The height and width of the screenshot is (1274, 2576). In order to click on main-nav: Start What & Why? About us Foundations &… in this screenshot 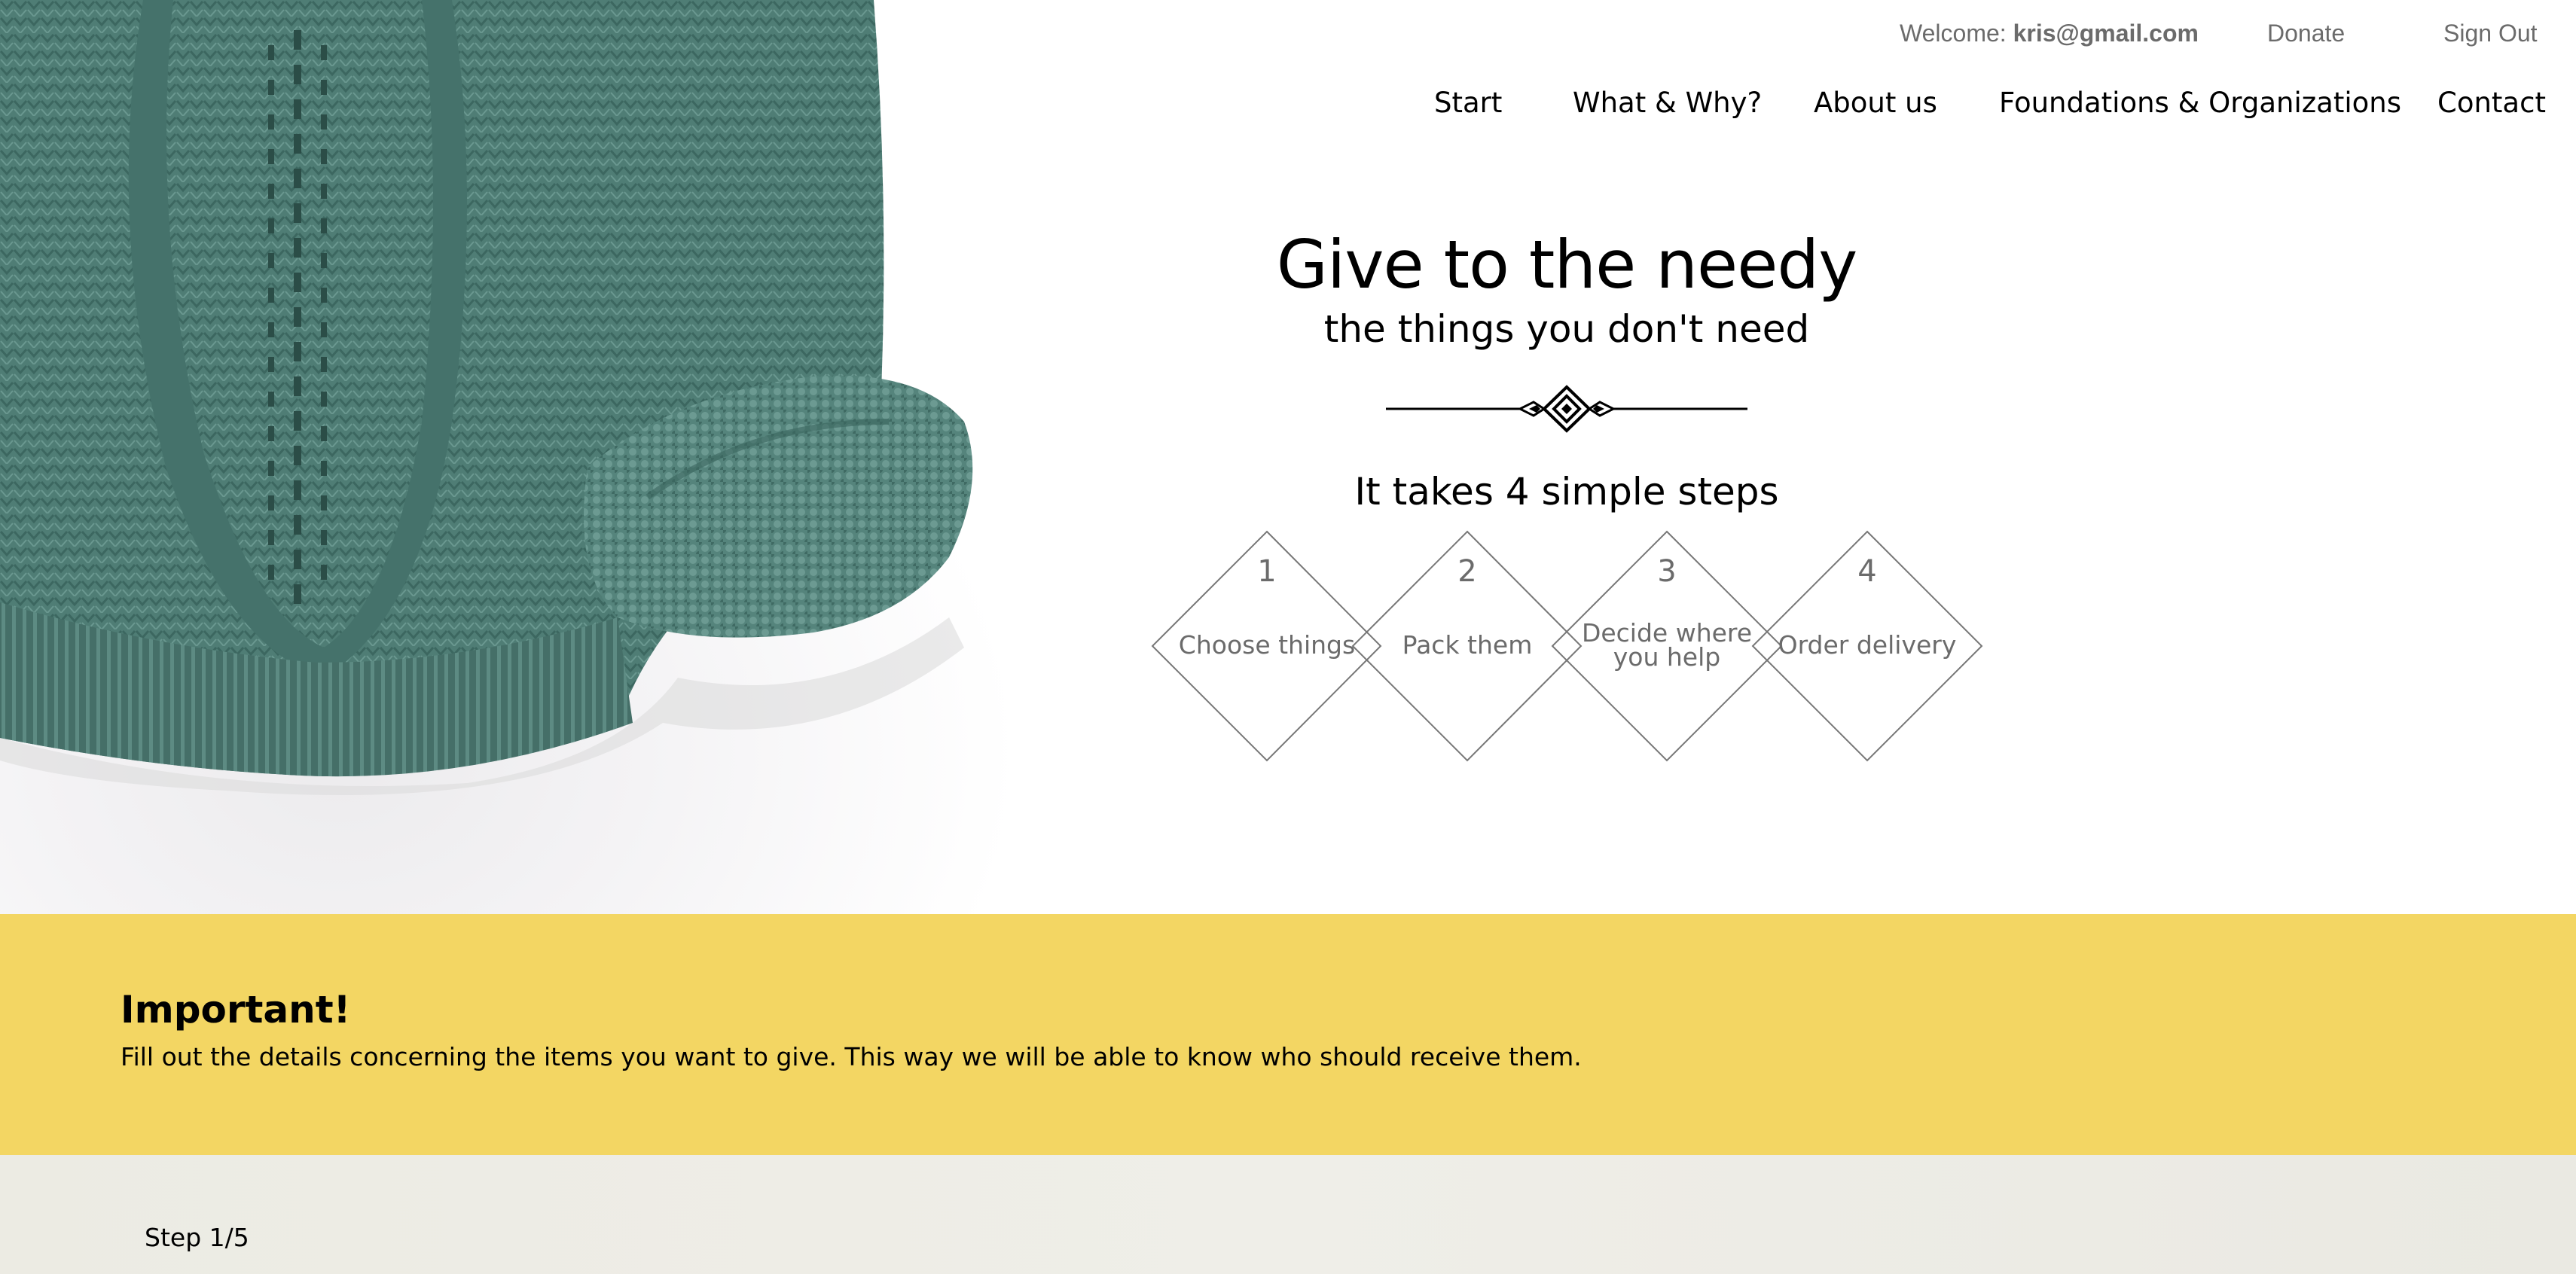, I will do `click(1288, 106)`.